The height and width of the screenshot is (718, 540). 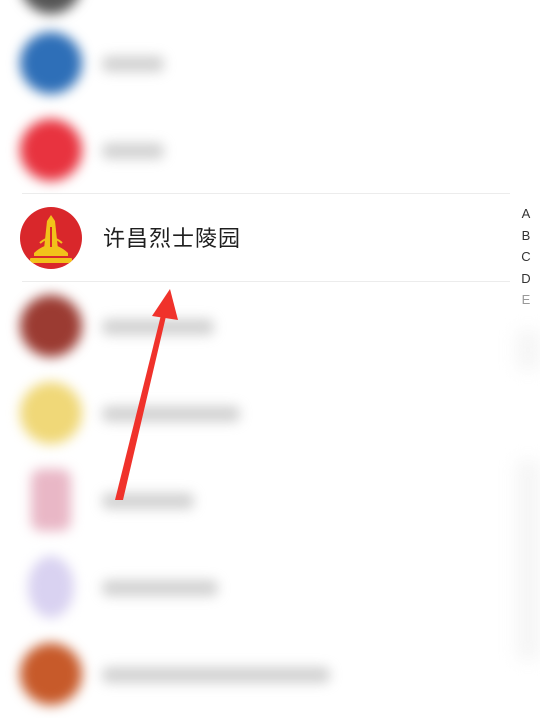 What do you see at coordinates (526, 300) in the screenshot?
I see `index-letter-e: E` at bounding box center [526, 300].